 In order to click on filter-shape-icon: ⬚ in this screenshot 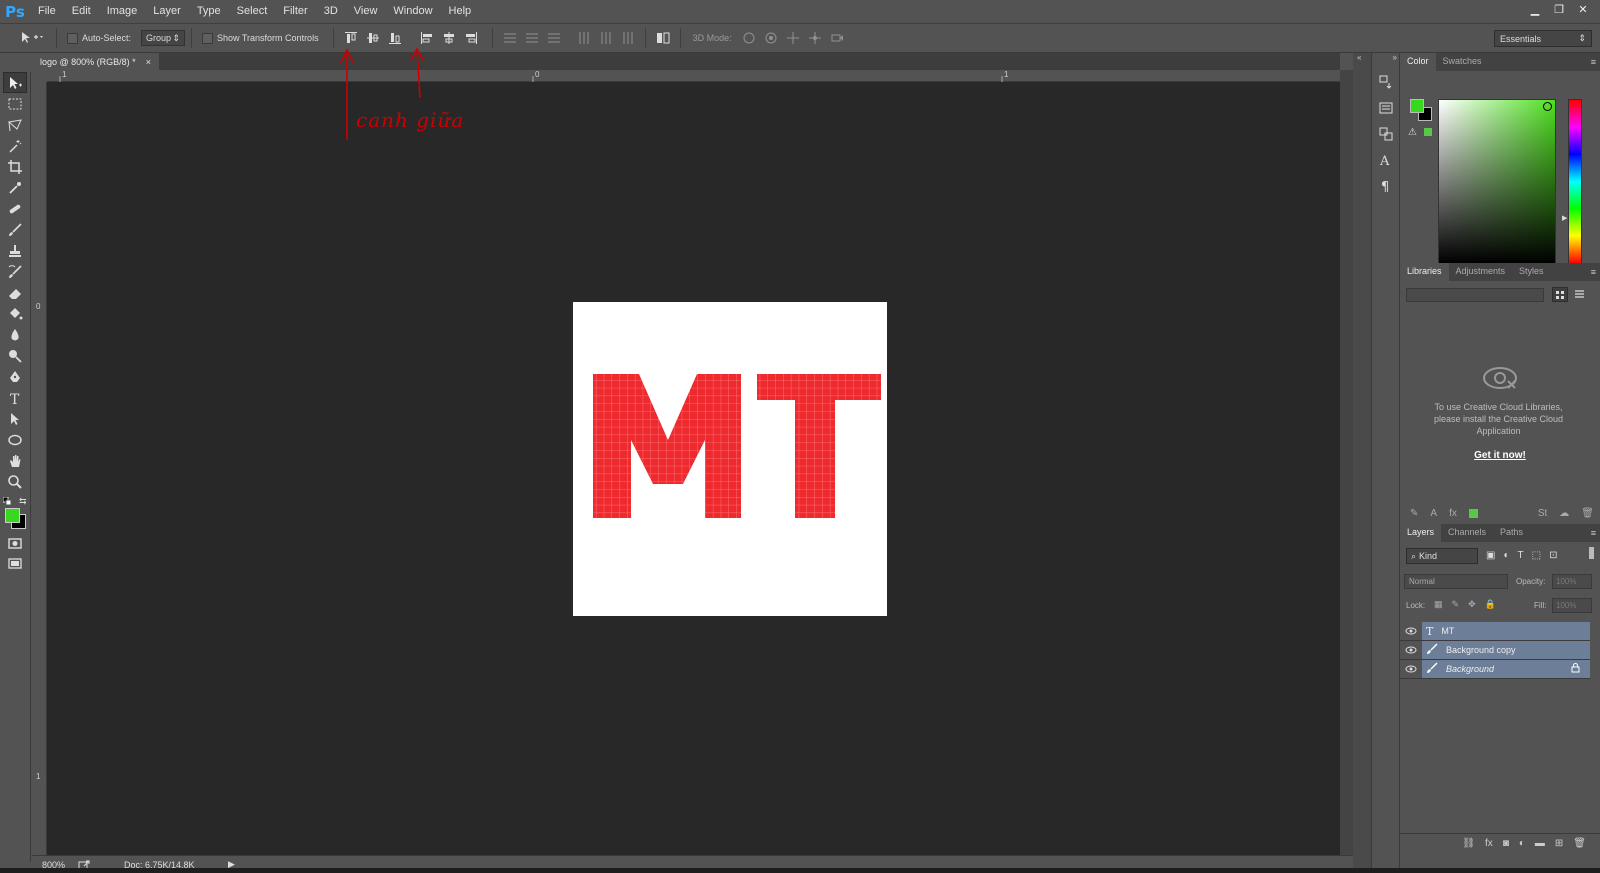, I will do `click(1536, 555)`.